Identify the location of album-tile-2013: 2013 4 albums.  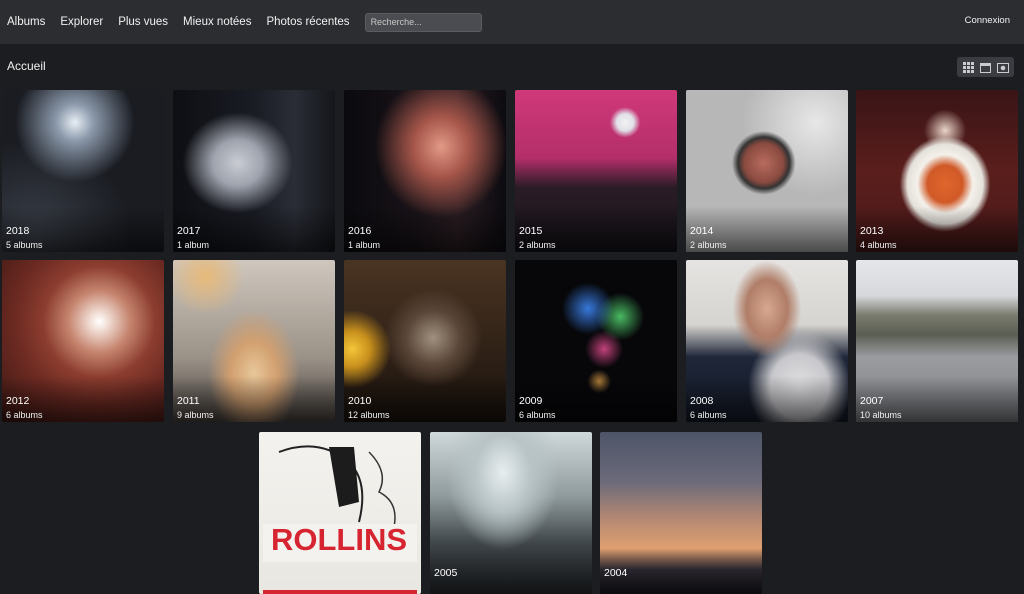
(937, 171).